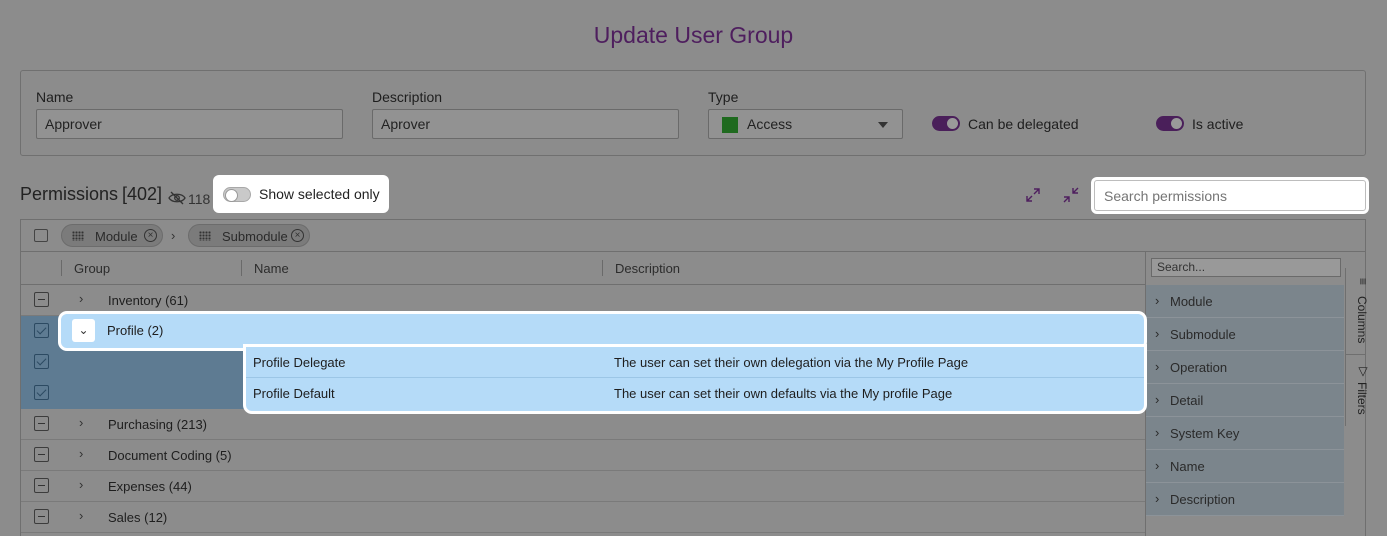  Describe the element at coordinates (237, 194) in the screenshot. I see `show-selected-only-toggle` at that location.